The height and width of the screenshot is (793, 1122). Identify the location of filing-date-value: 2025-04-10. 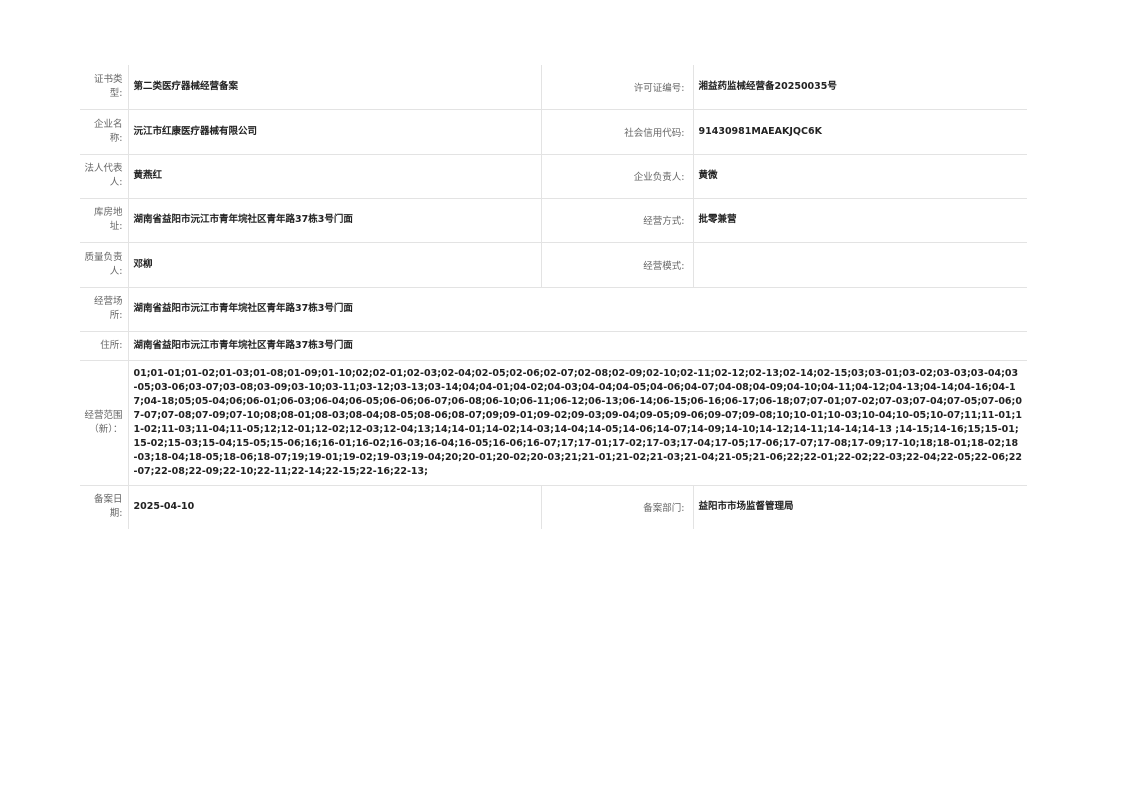
(334, 506).